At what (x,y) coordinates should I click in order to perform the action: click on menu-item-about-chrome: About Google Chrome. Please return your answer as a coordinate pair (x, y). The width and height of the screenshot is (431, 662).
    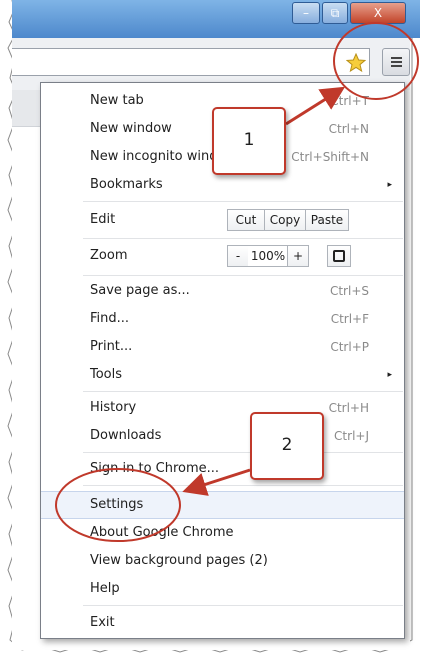
    Looking at the image, I should click on (222, 533).